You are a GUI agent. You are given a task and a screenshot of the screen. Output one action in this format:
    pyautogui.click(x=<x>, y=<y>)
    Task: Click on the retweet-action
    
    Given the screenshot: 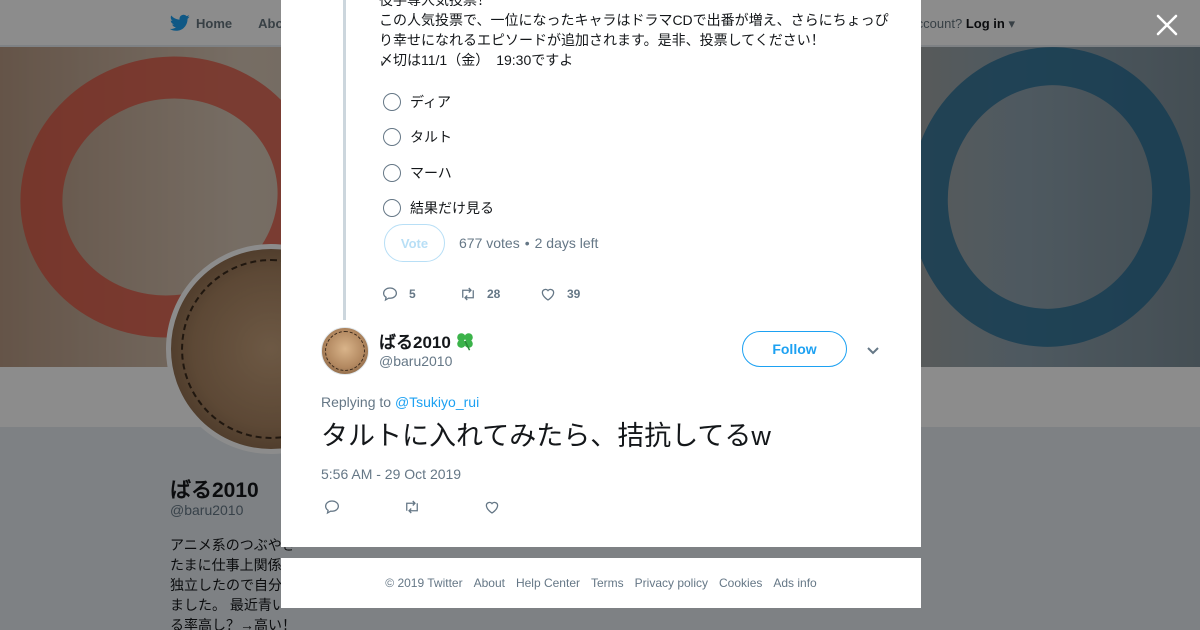 What is the action you would take?
    pyautogui.click(x=443, y=507)
    